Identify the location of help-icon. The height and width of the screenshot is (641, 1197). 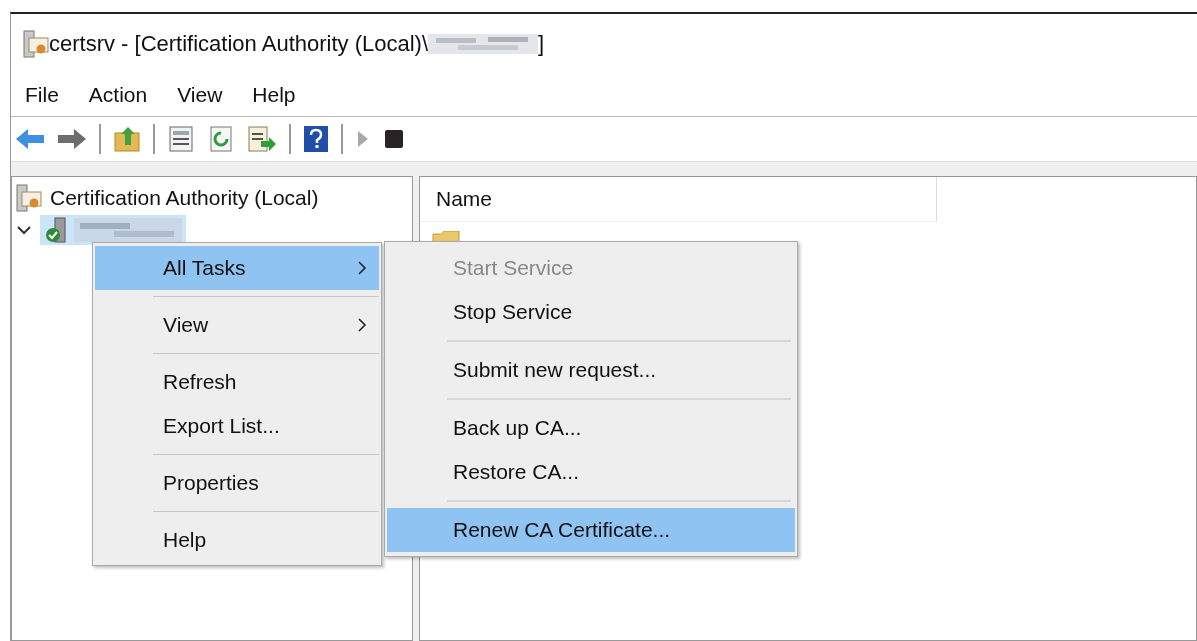
(316, 139).